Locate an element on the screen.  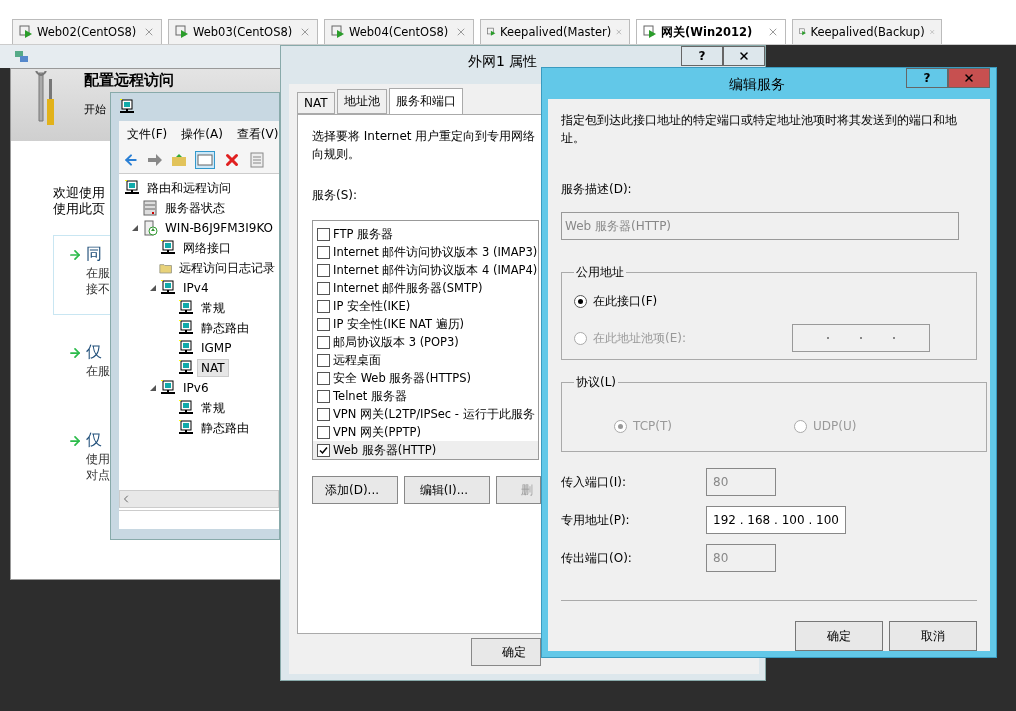
service-item: 邮局协议版本 3 (POP3) is located at coordinates (425, 342).